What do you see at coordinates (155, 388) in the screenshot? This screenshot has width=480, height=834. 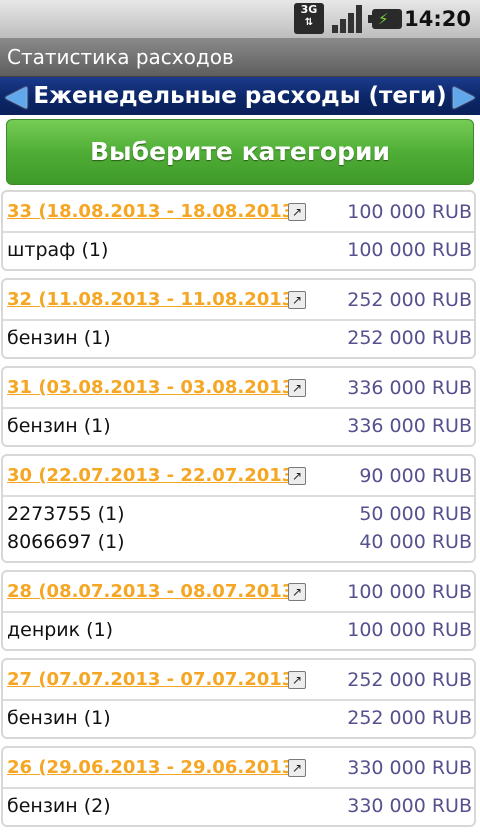 I see `week-link: 31 (03.08.2013 - 03.08.2013)` at bounding box center [155, 388].